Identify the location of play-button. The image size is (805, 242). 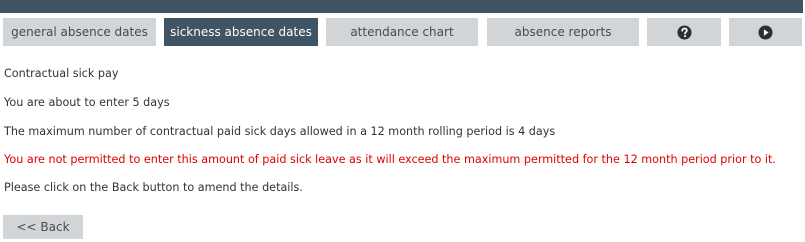
(765, 32).